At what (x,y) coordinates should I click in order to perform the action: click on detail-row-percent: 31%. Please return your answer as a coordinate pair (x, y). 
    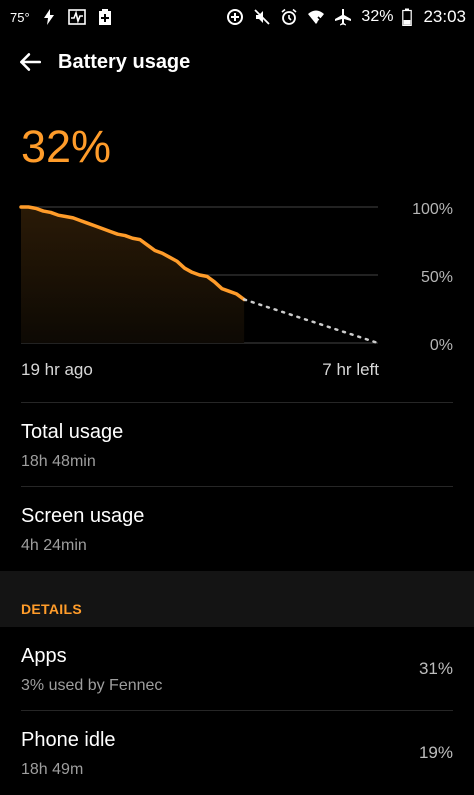
    Looking at the image, I should click on (435, 668).